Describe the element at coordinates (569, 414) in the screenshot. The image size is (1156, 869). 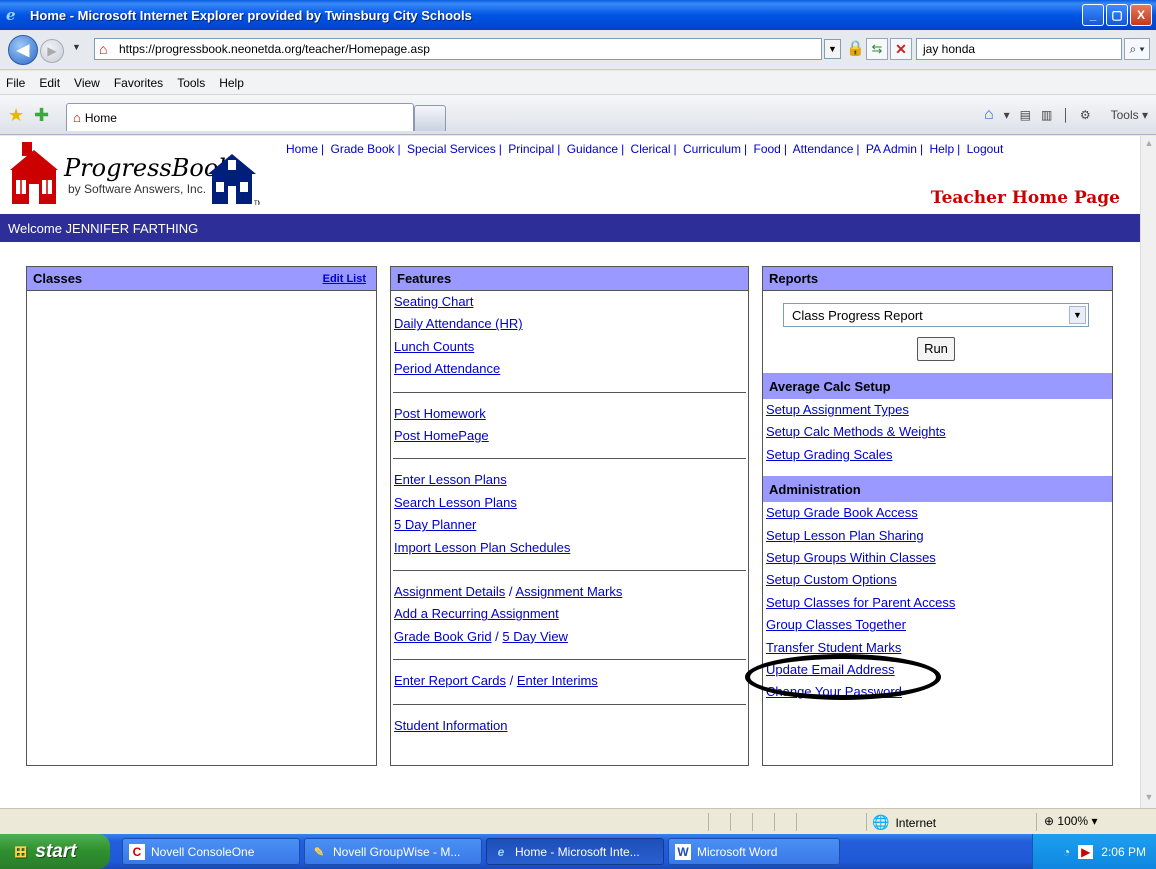
I see `post-homework-link: Post Homework` at that location.